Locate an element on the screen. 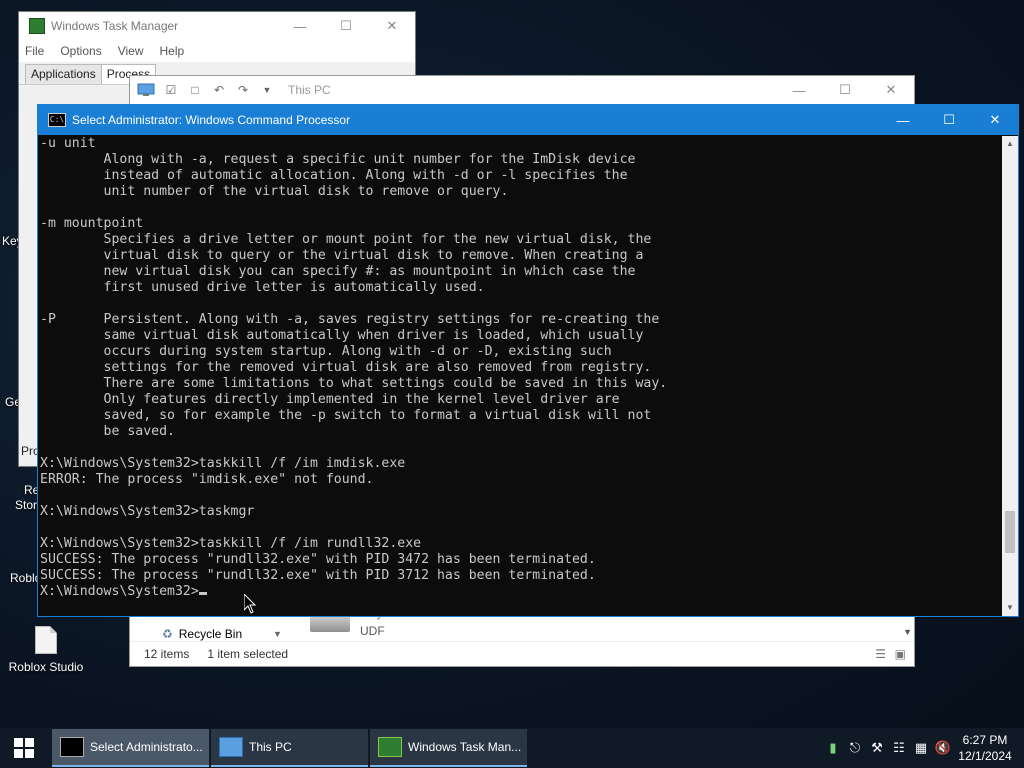 The width and height of the screenshot is (1024, 768). network-icon: ☷ is located at coordinates (899, 748).